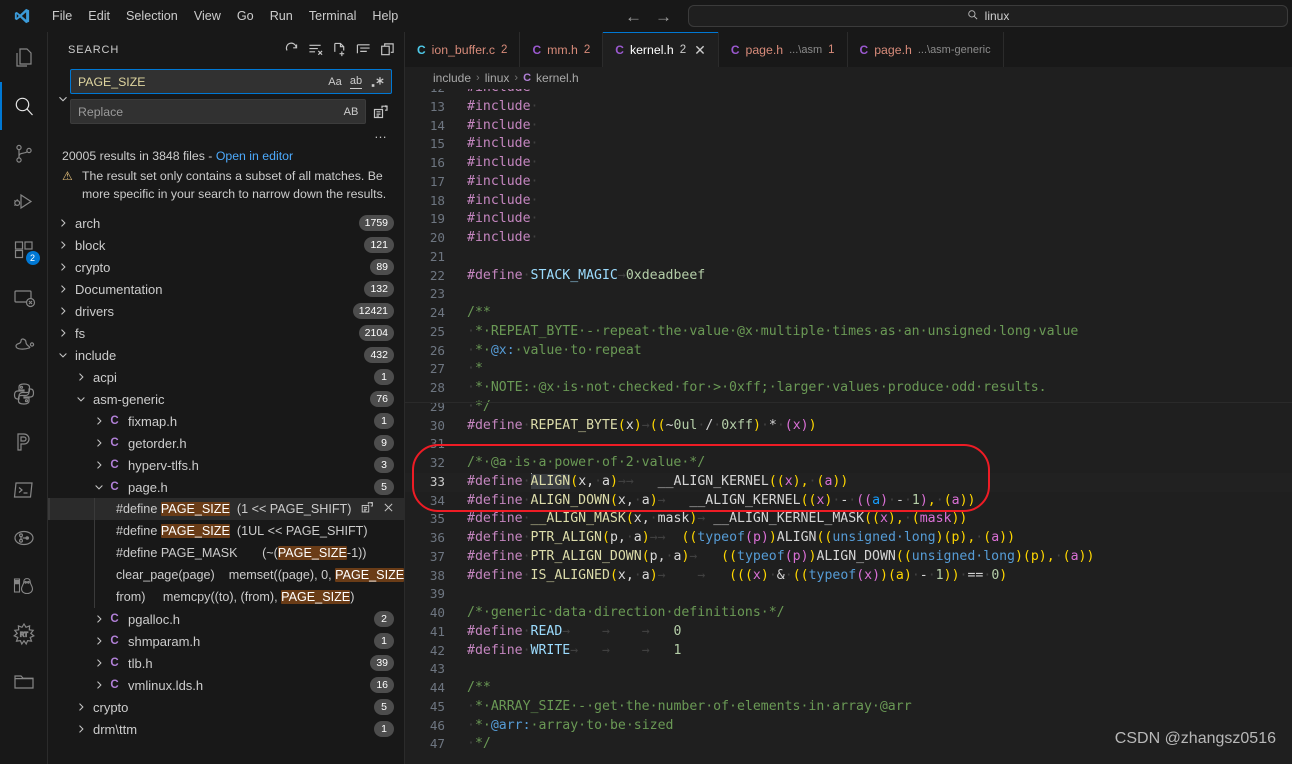  Describe the element at coordinates (848, 294) in the screenshot. I see `code-line: 23` at that location.